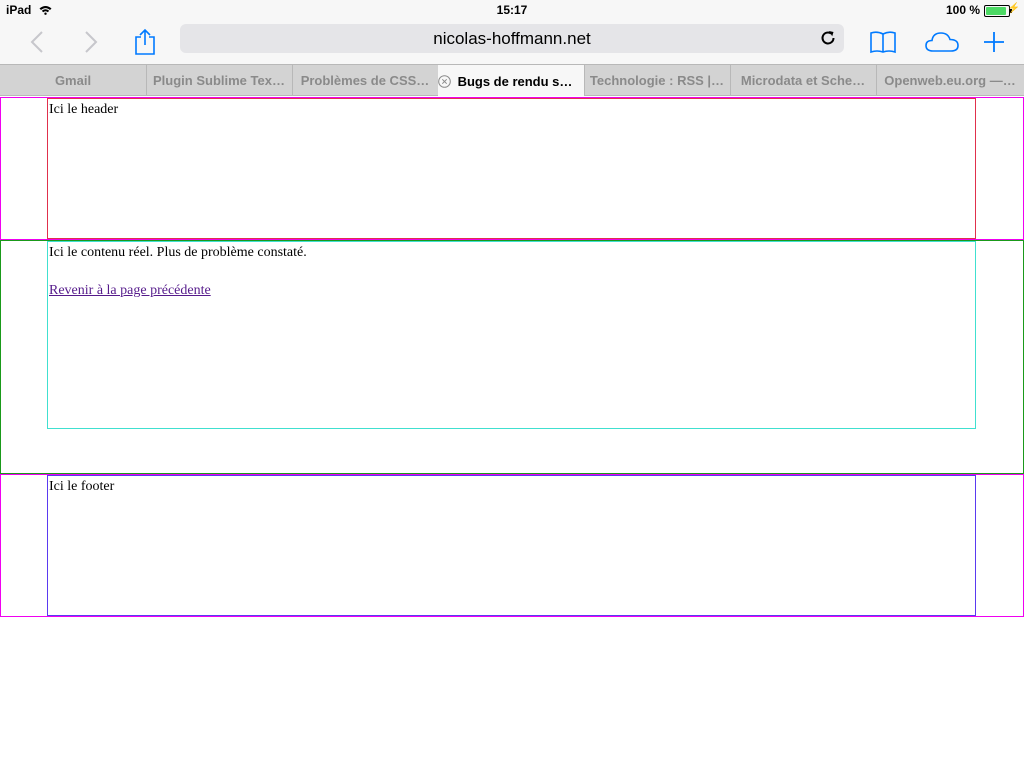  I want to click on battery-percentage: 100 %, so click(962, 10).